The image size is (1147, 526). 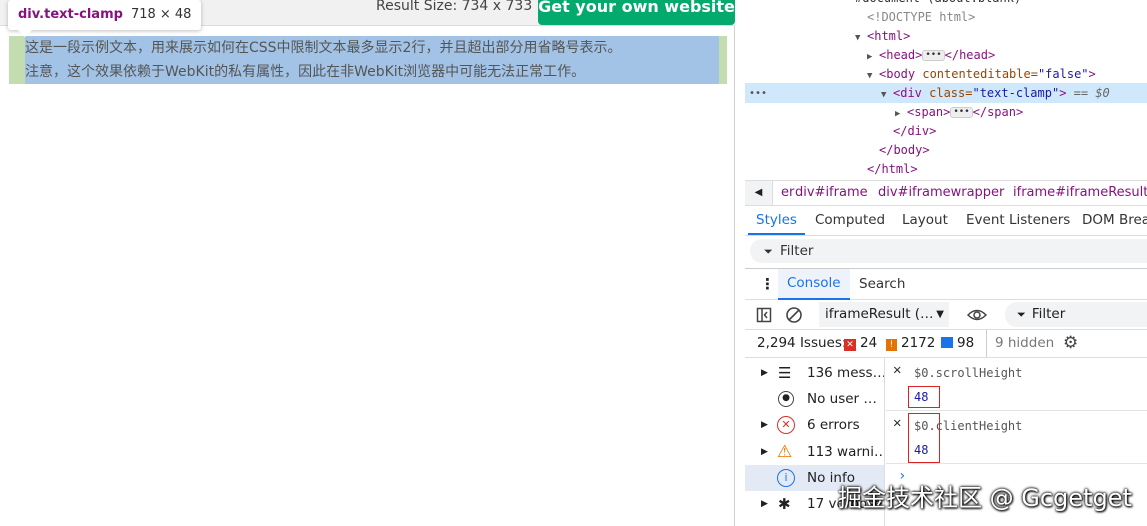 I want to click on drawer-menu-icon: ⋮, so click(x=767, y=284).